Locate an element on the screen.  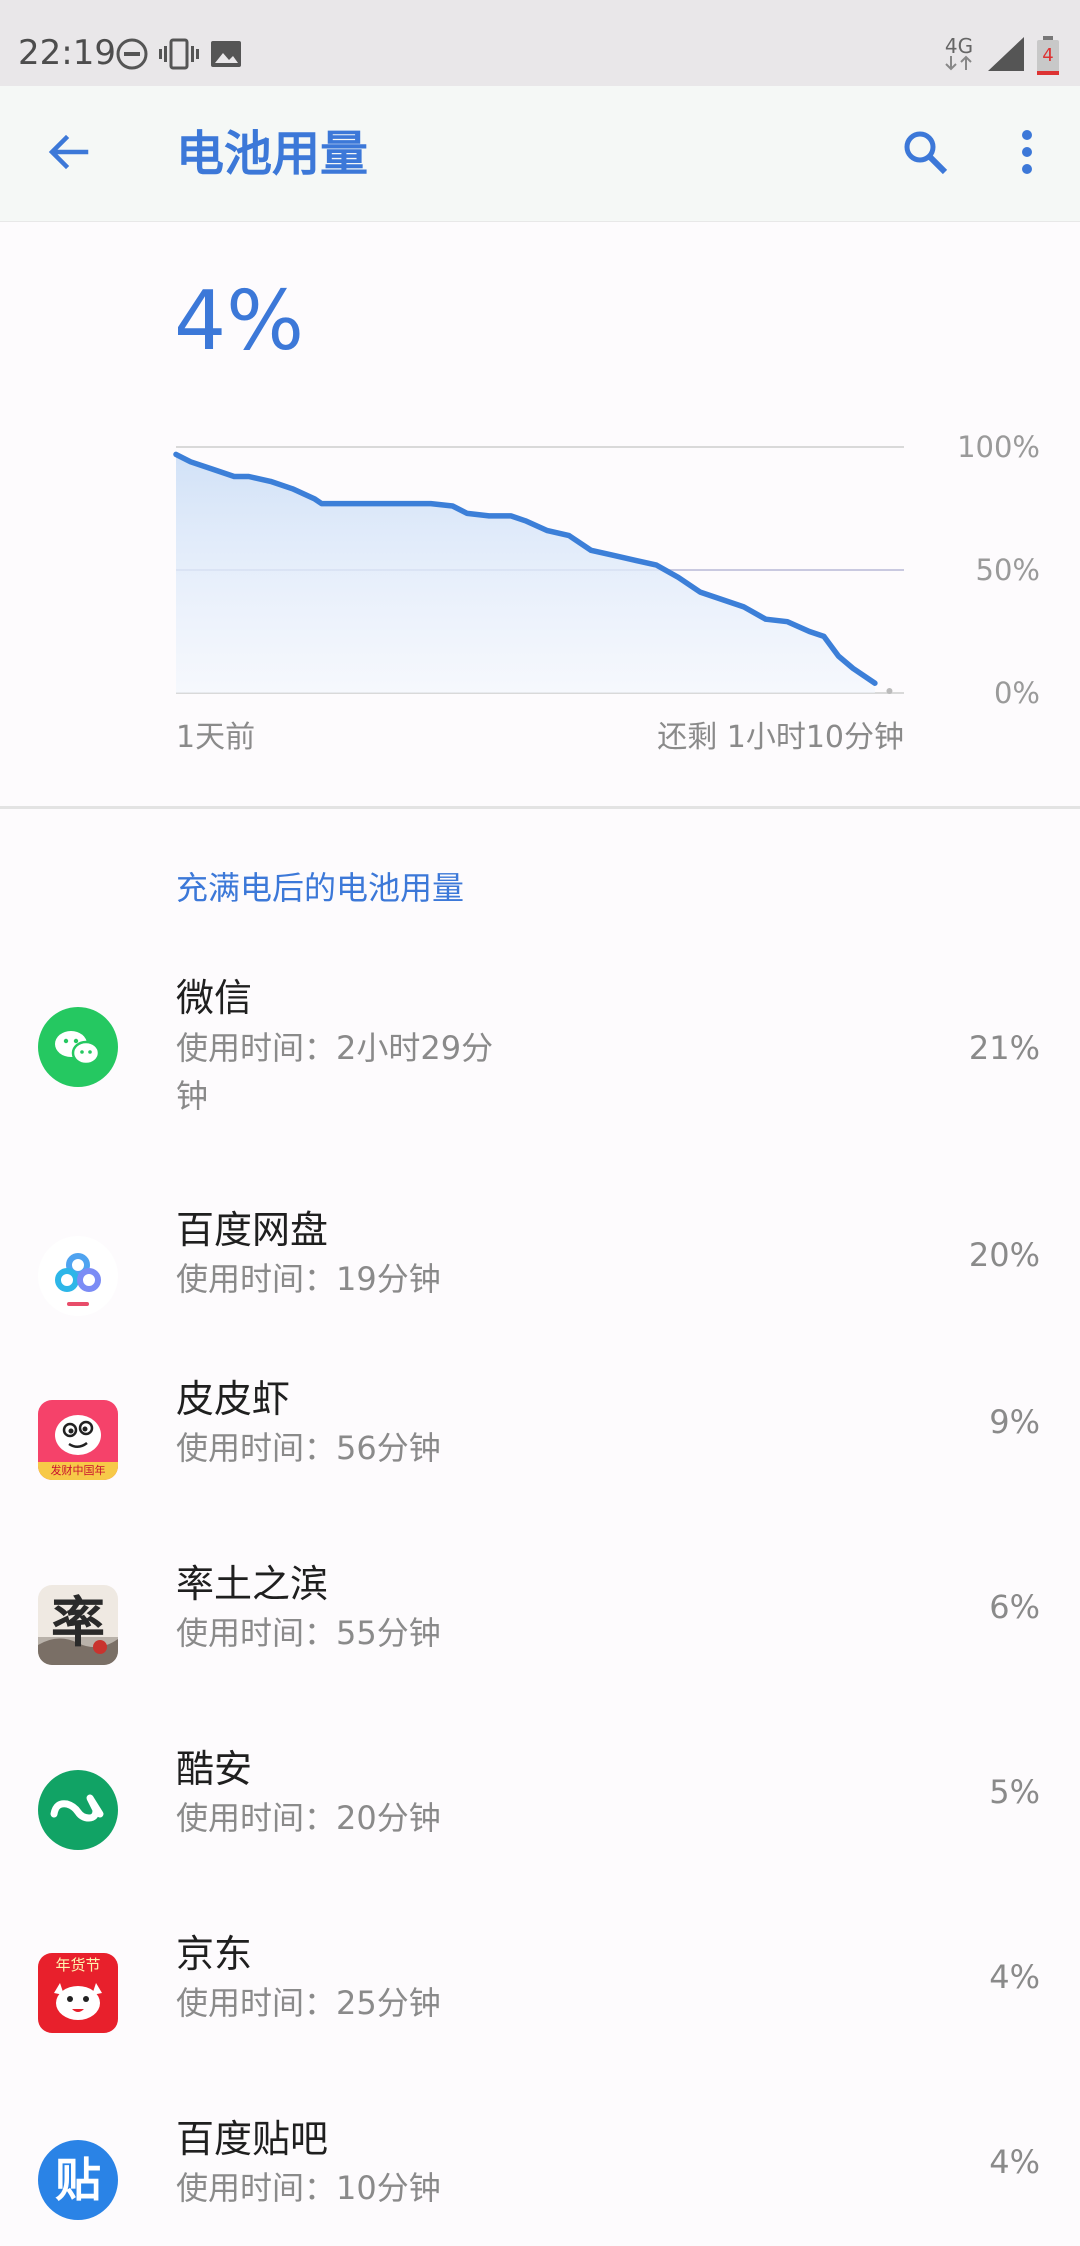
section-divider is located at coordinates (540, 807).